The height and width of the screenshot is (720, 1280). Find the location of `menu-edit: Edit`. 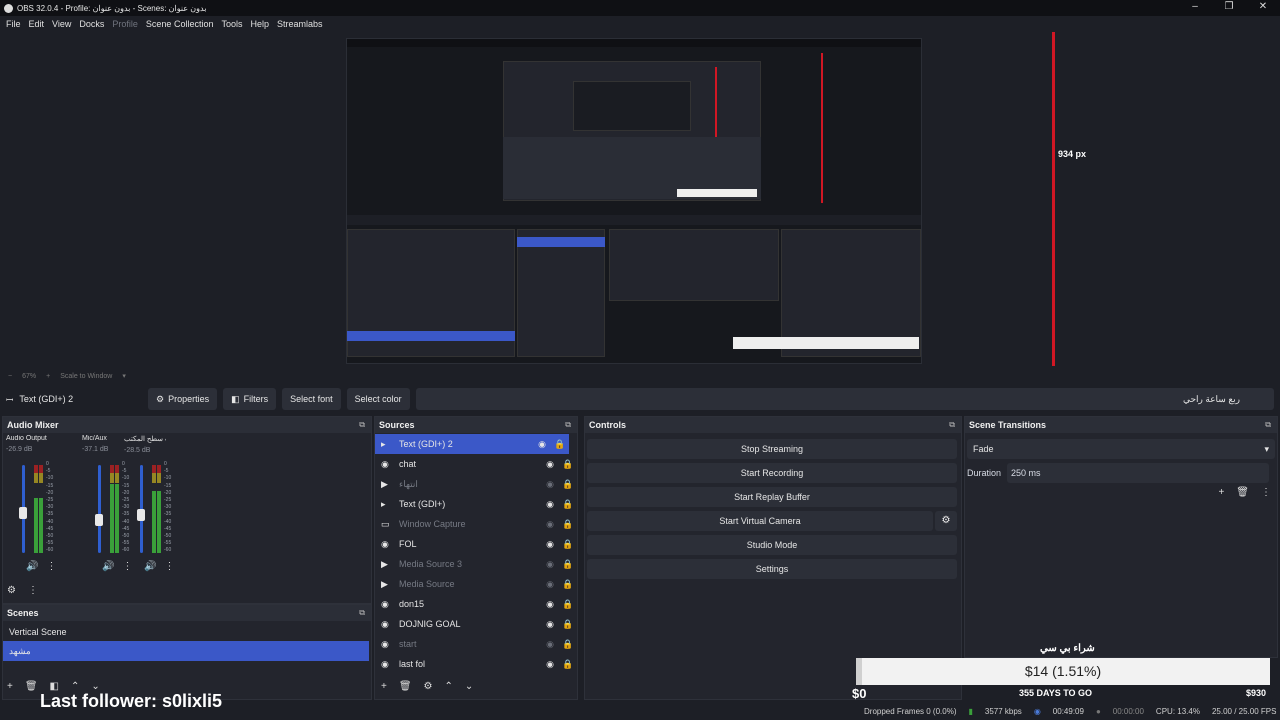

menu-edit: Edit is located at coordinates (37, 24).